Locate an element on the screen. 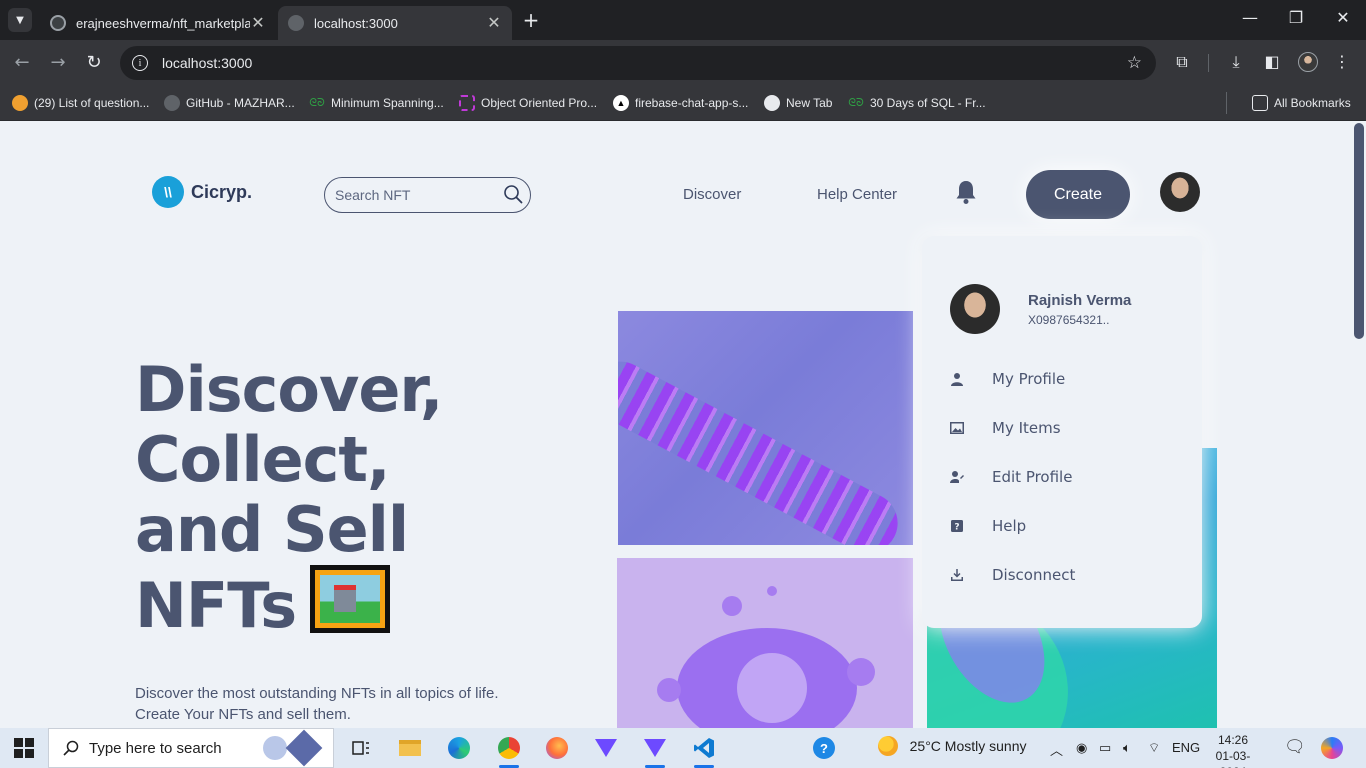 The height and width of the screenshot is (768, 1366). volume-icon: 🔈︎ is located at coordinates (1127, 748).